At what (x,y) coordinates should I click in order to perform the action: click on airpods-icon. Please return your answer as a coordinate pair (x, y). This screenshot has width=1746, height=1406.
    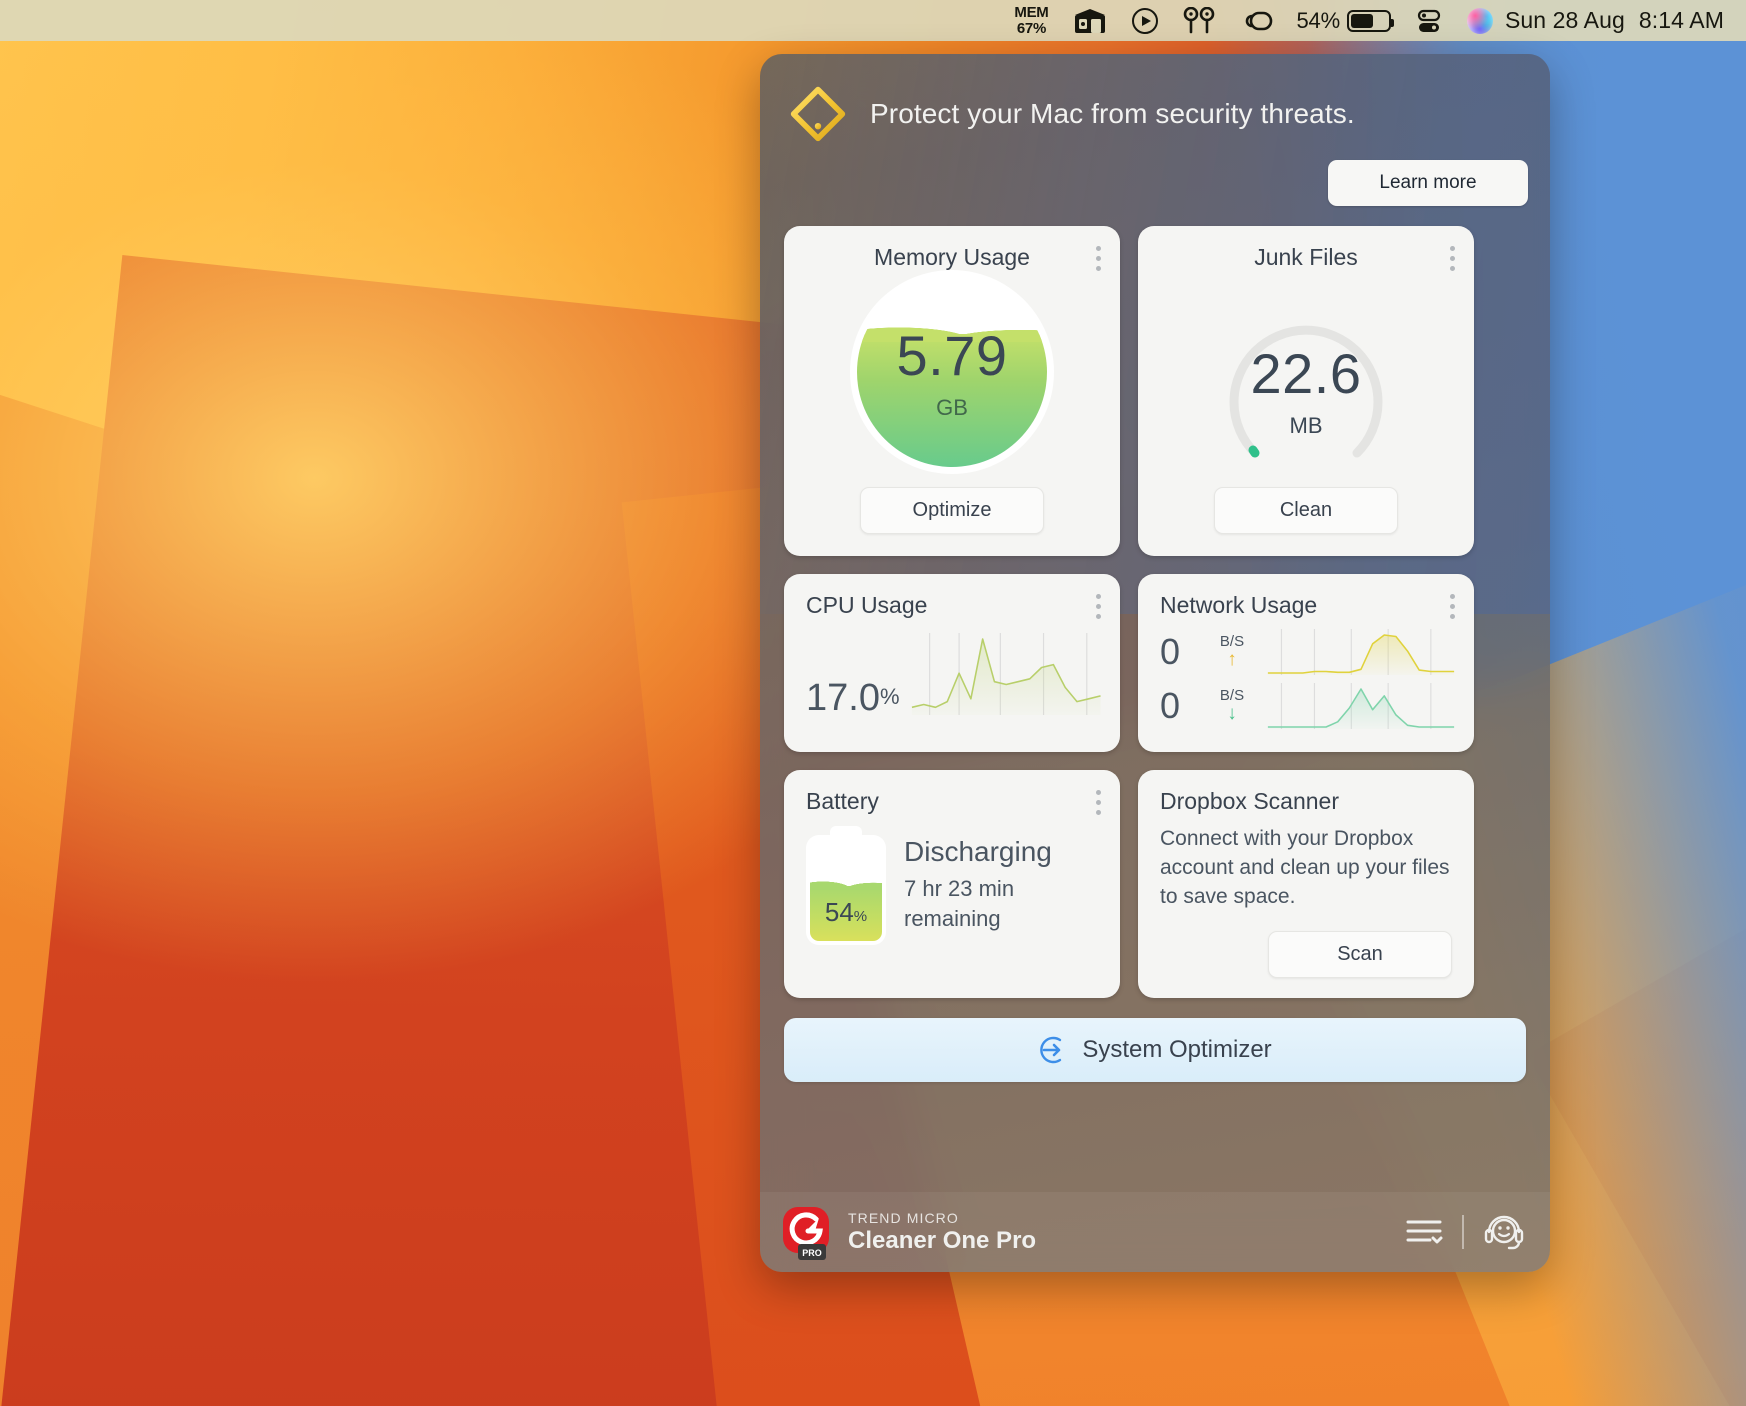
    Looking at the image, I should click on (1199, 20).